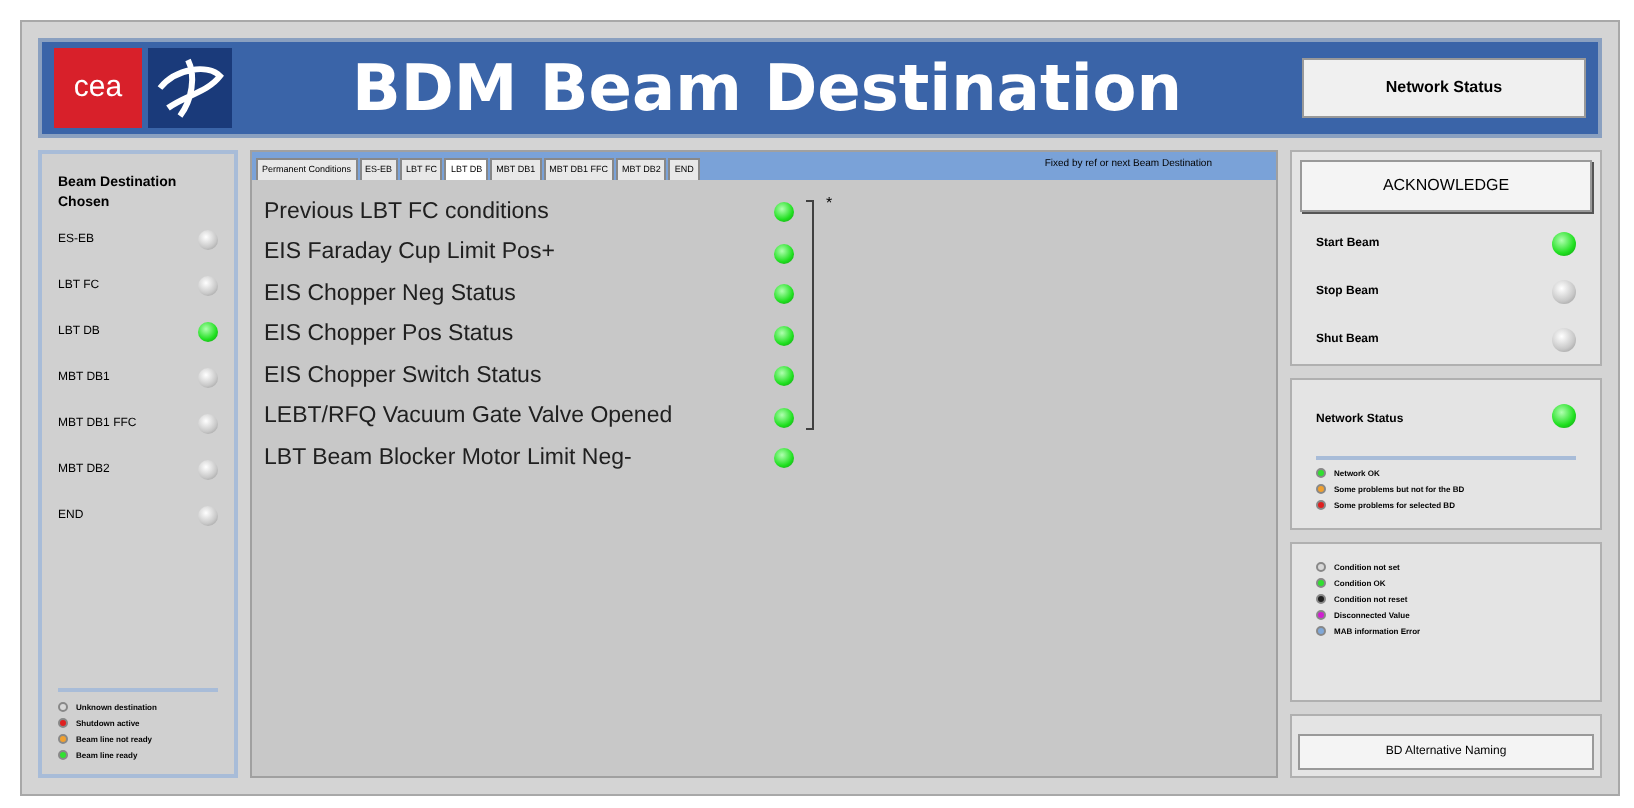  Describe the element at coordinates (1446, 186) in the screenshot. I see `acknowledge-button: ACKNOWLEDGE` at that location.